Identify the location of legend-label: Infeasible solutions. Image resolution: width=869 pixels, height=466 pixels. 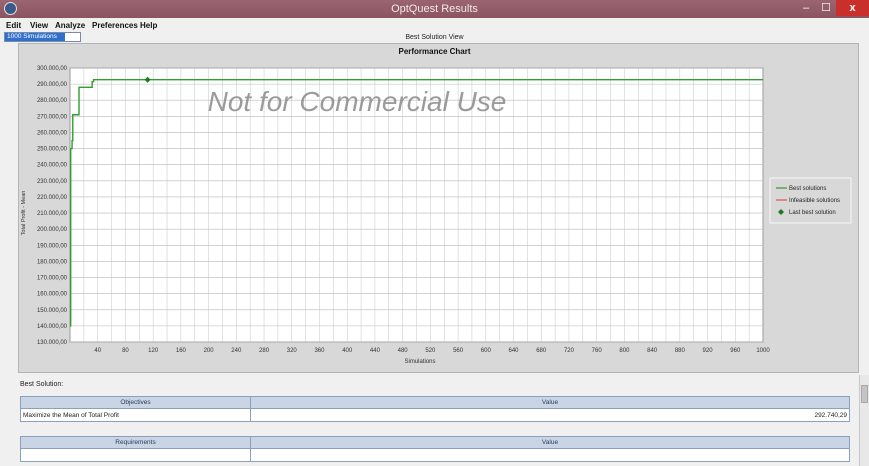
(814, 201).